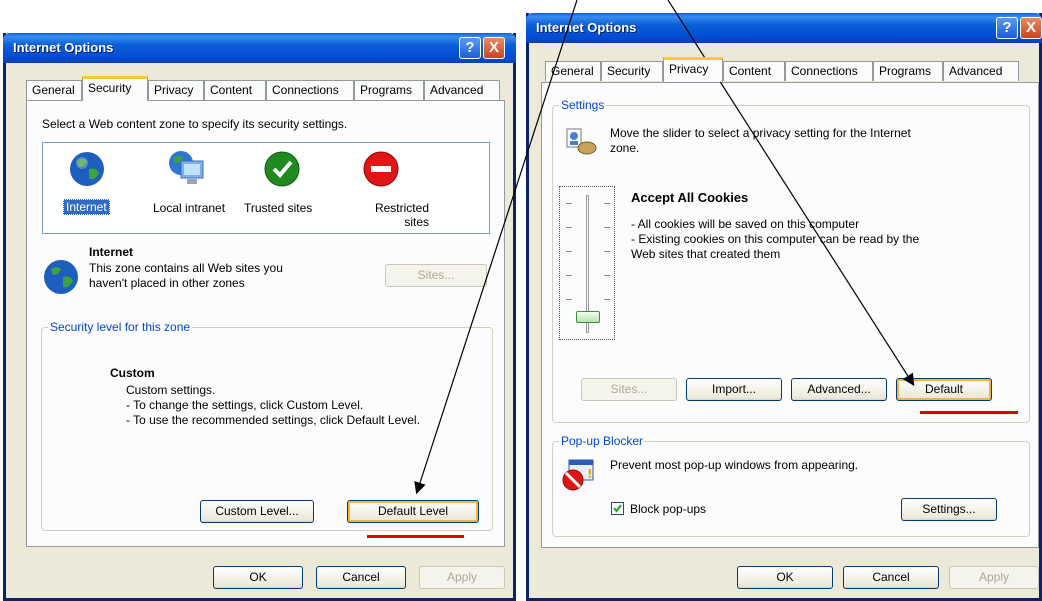  Describe the element at coordinates (969, 412) in the screenshot. I see `annotation-underline-default` at that location.